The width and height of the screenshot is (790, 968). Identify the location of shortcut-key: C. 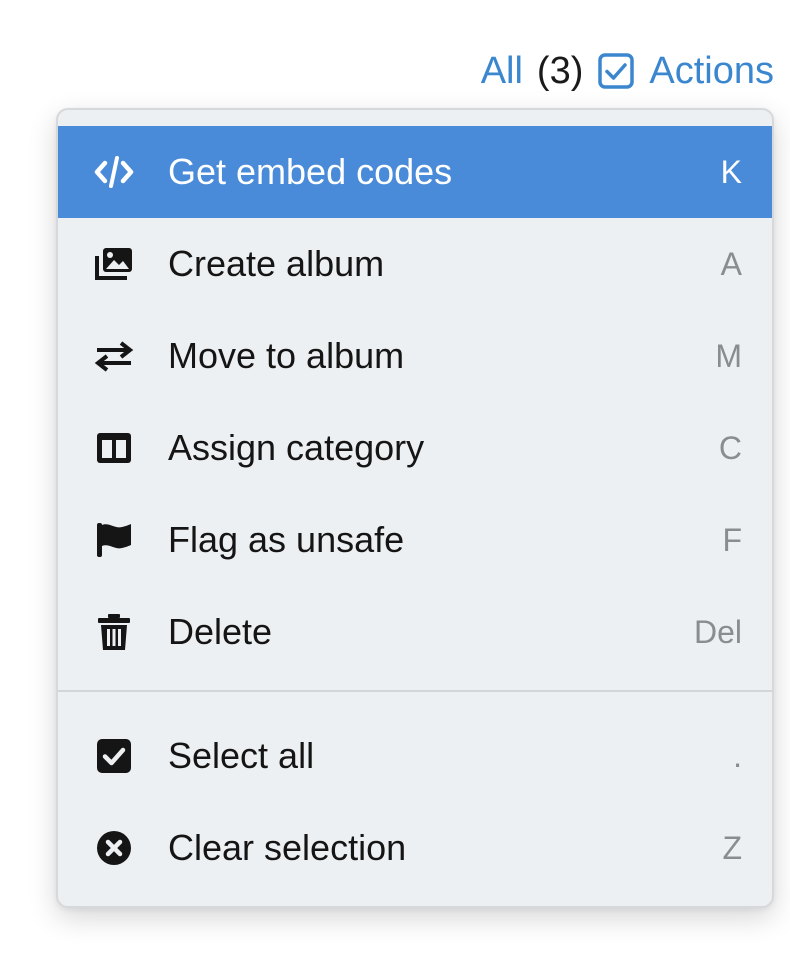
(730, 447).